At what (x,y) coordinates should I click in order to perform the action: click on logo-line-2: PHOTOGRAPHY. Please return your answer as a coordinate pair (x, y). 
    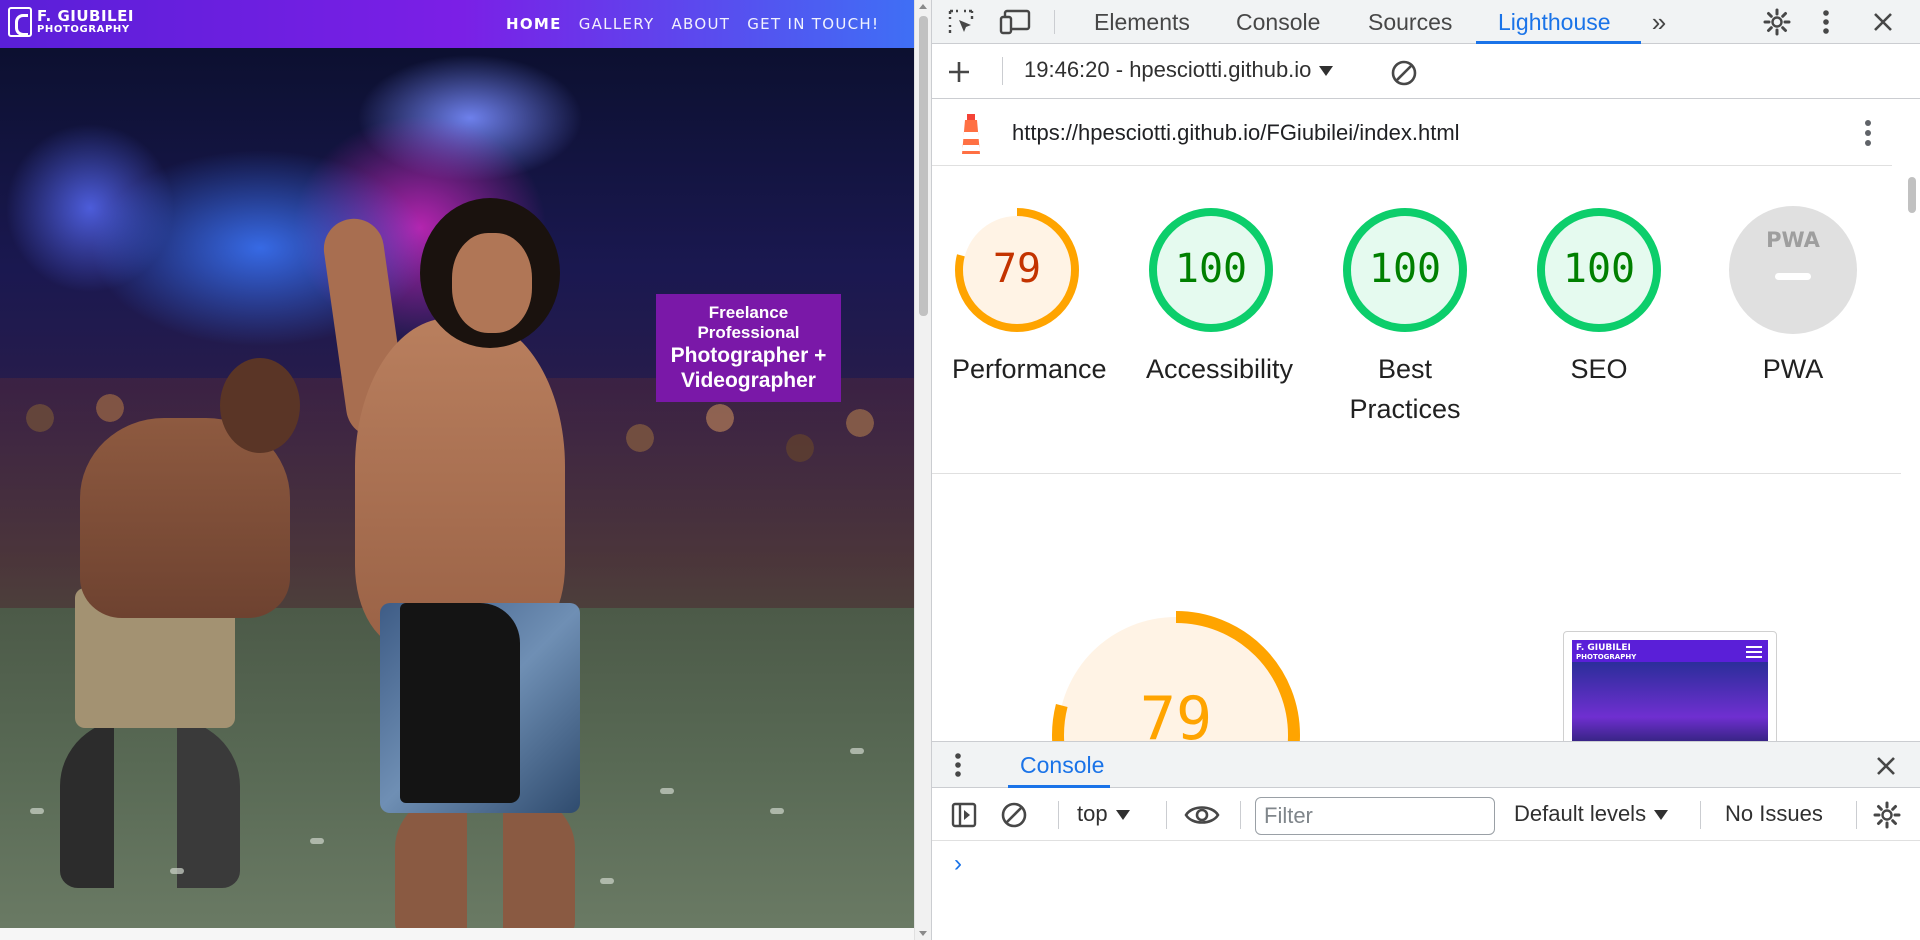
    Looking at the image, I should click on (83, 29).